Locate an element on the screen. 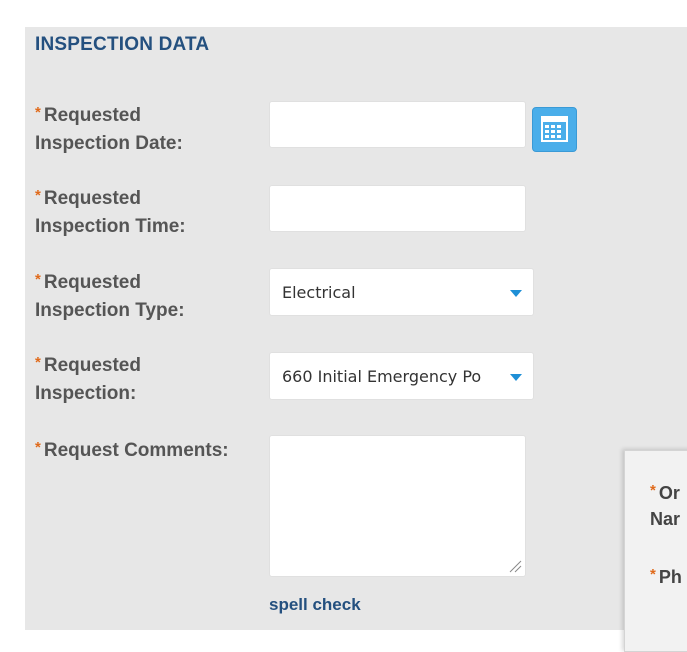  label-text: Ph is located at coordinates (670, 577).